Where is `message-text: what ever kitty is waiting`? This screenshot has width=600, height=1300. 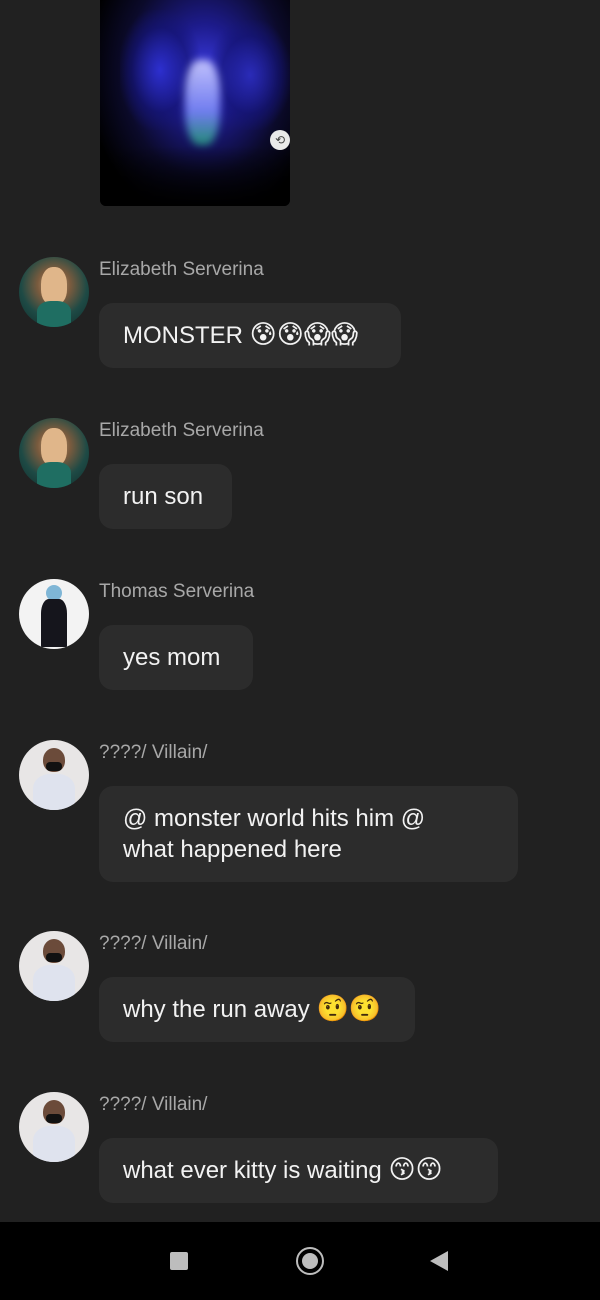 message-text: what ever kitty is waiting is located at coordinates (252, 1170).